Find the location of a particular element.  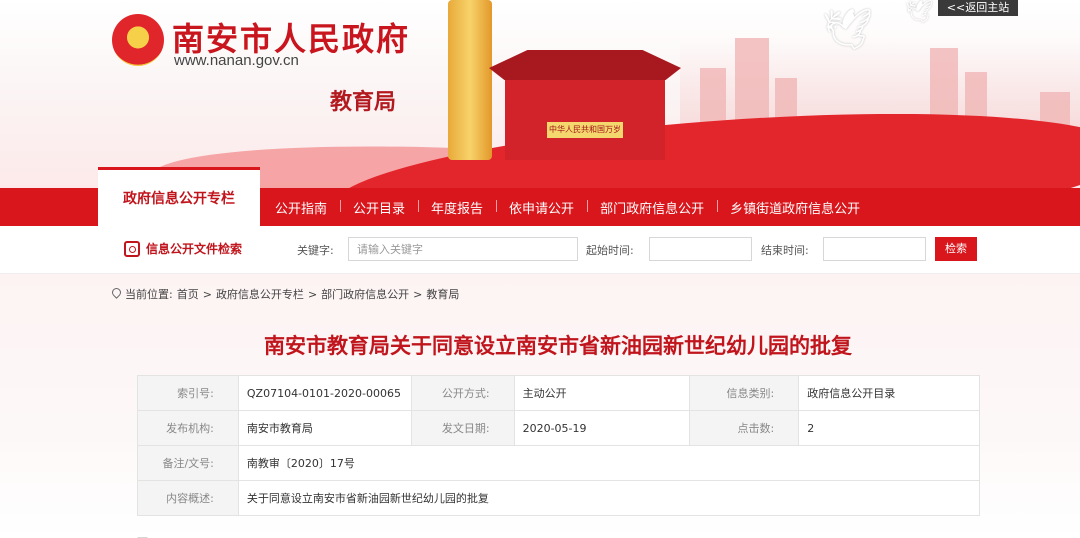

site-url: www.nanan.gov.cn is located at coordinates (236, 60).